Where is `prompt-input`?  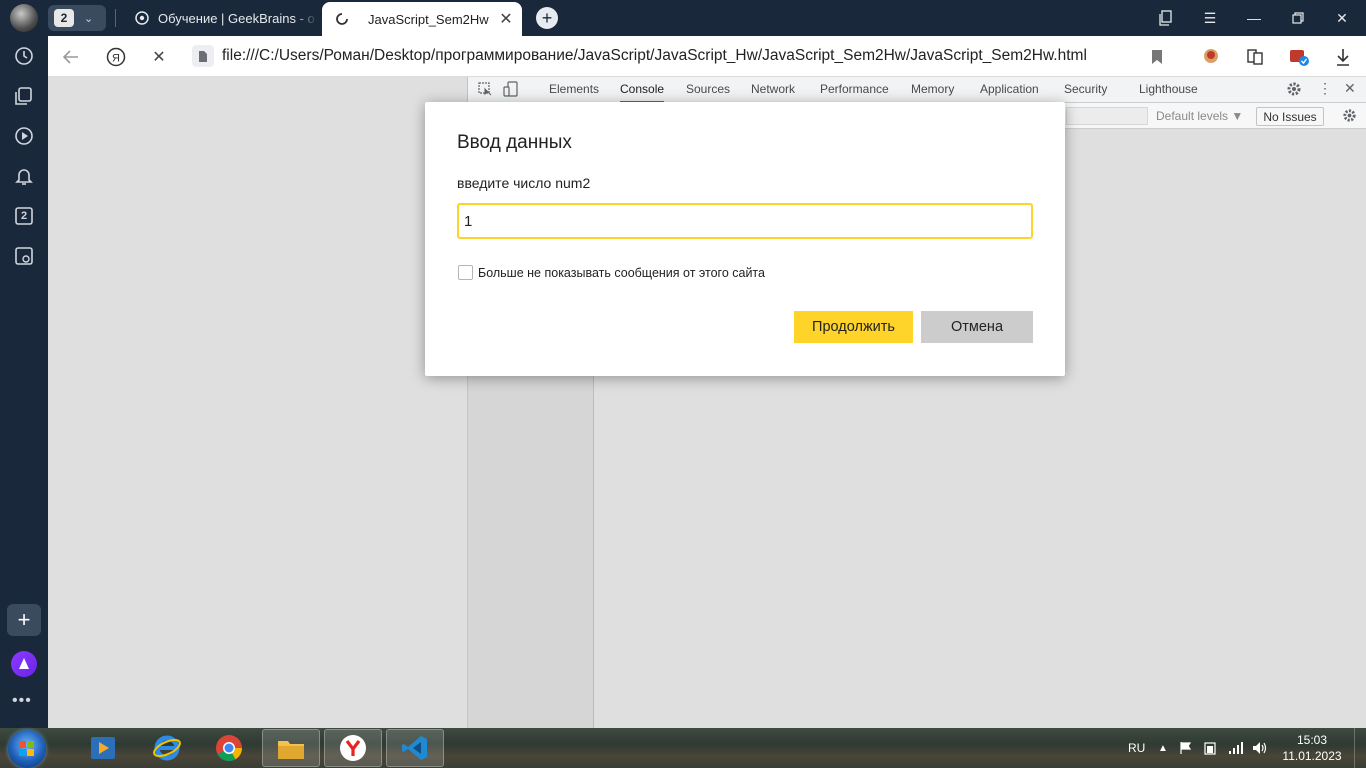
prompt-input is located at coordinates (745, 221).